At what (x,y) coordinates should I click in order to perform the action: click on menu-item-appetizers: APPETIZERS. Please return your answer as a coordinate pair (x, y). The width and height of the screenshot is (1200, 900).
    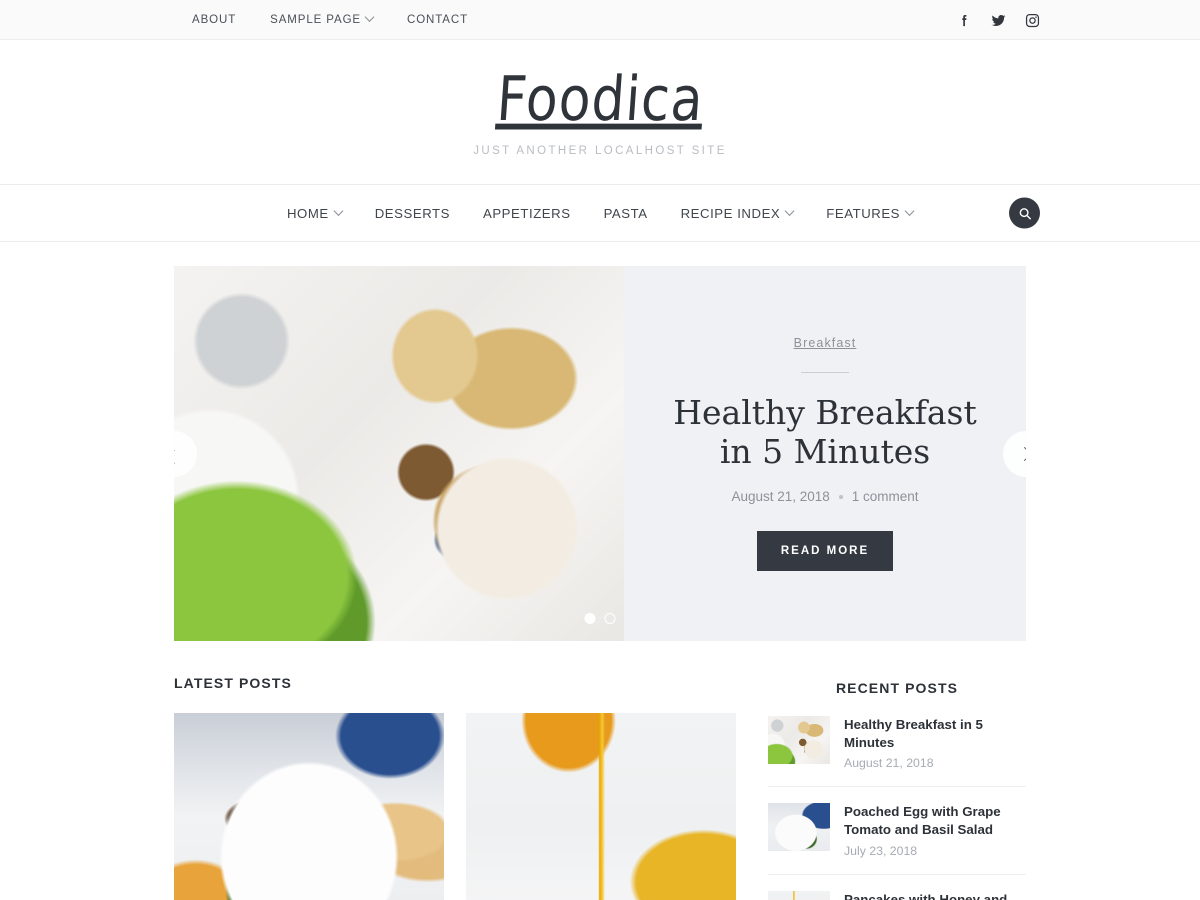
    Looking at the image, I should click on (527, 213).